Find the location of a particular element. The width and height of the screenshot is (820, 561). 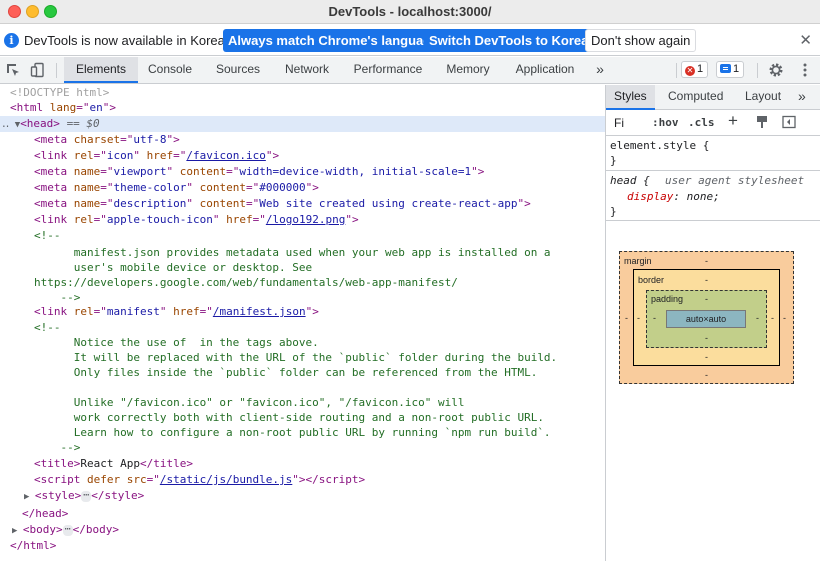

message-count-badge: 1 is located at coordinates (730, 69).